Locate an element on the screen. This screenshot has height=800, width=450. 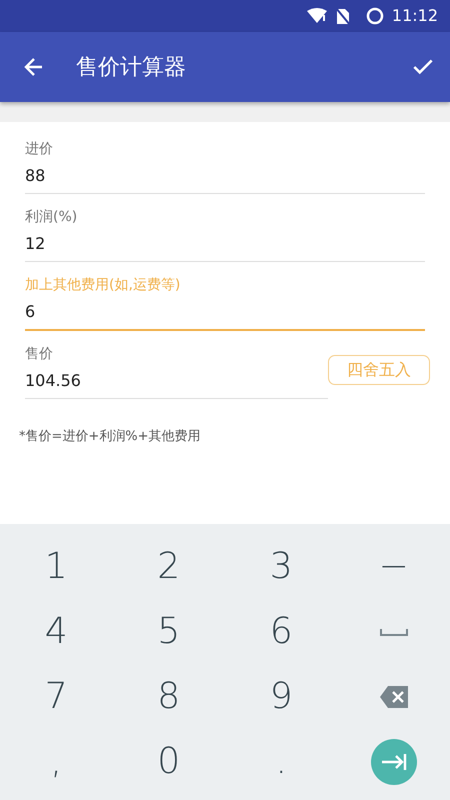
keyboard-key: − is located at coordinates (394, 566).